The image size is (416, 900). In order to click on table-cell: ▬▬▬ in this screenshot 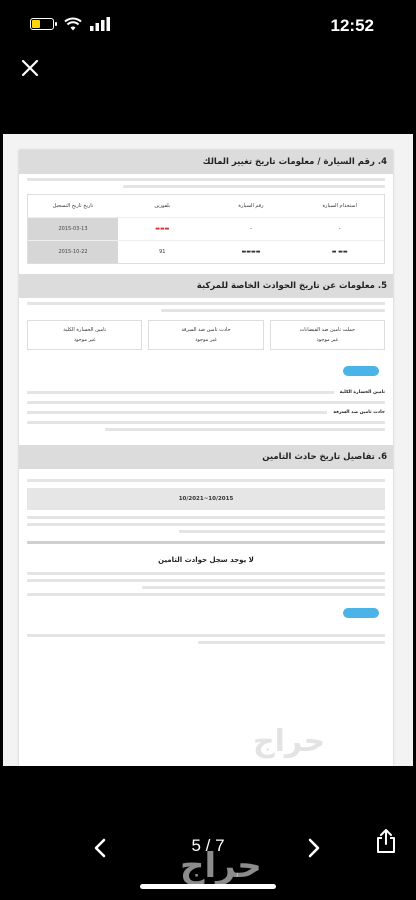, I will do `click(162, 229)`.